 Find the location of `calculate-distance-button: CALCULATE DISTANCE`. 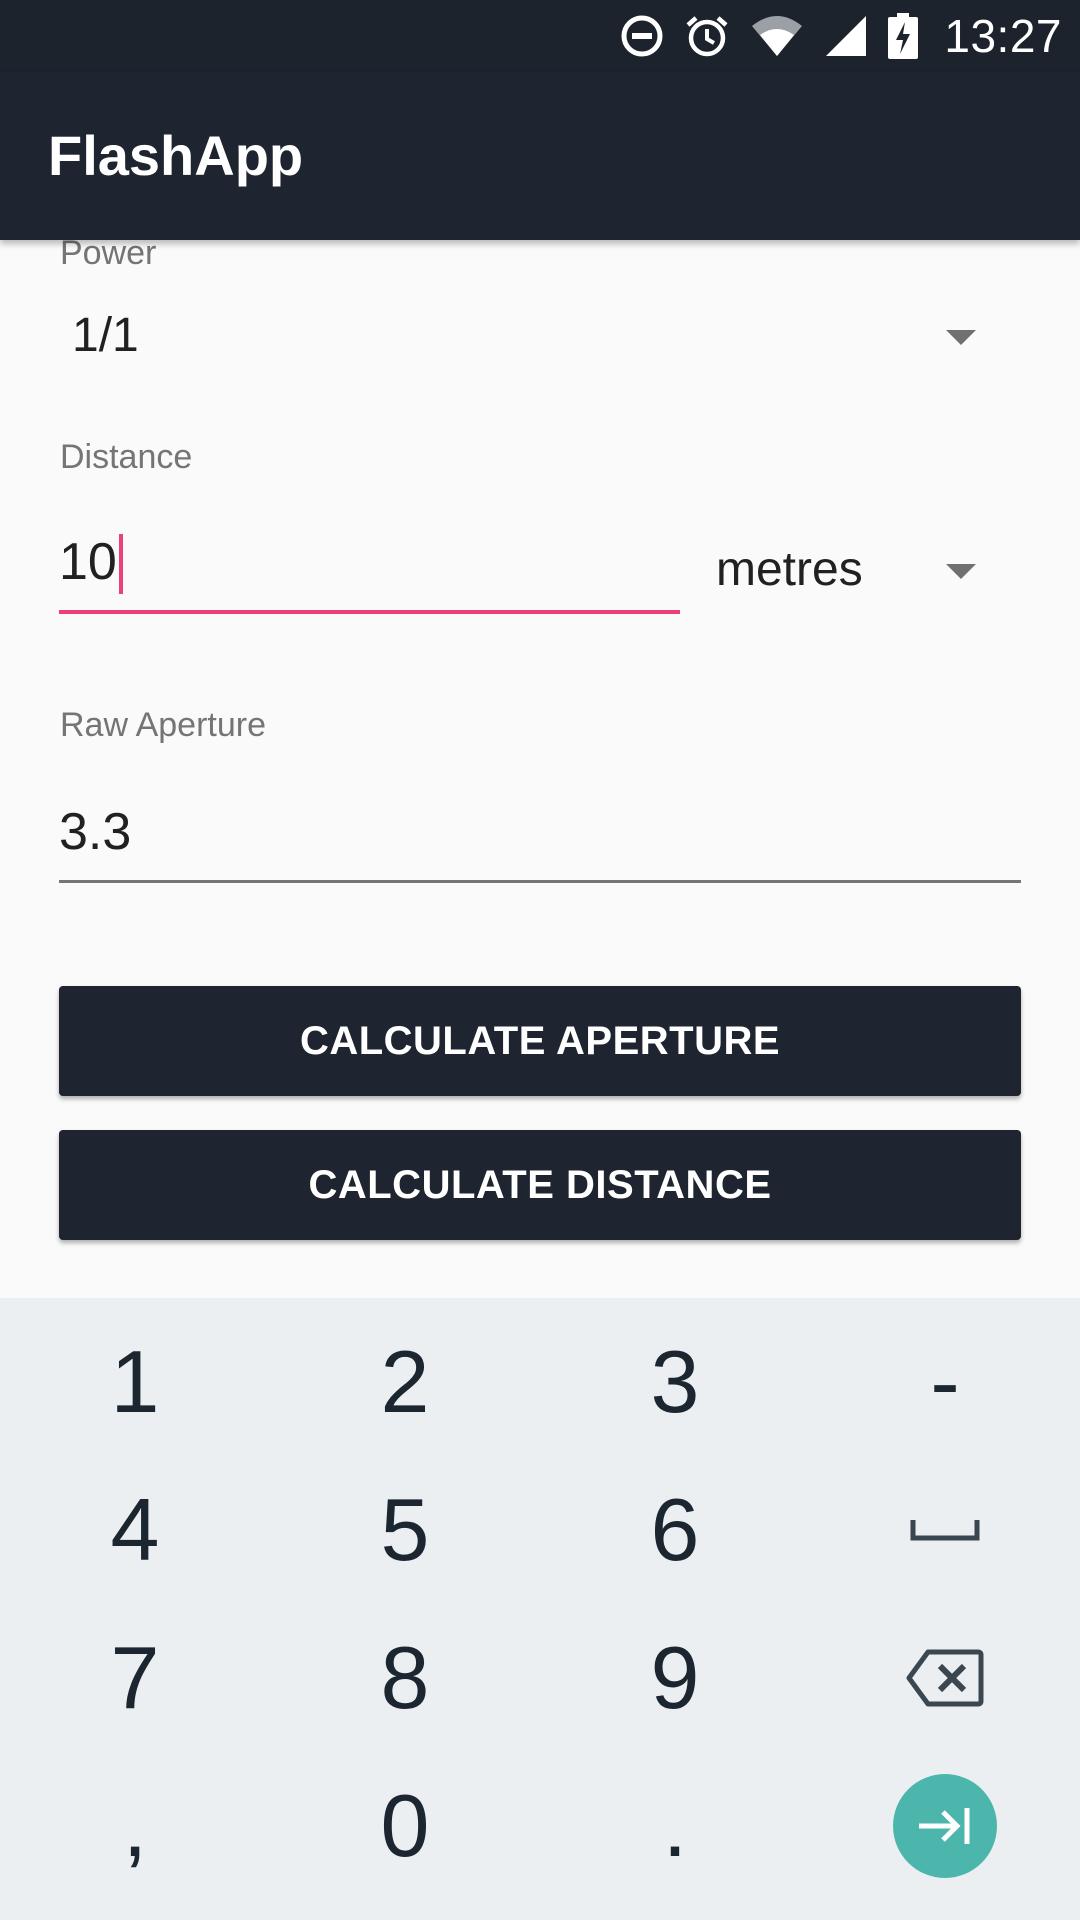

calculate-distance-button: CALCULATE DISTANCE is located at coordinates (540, 1185).